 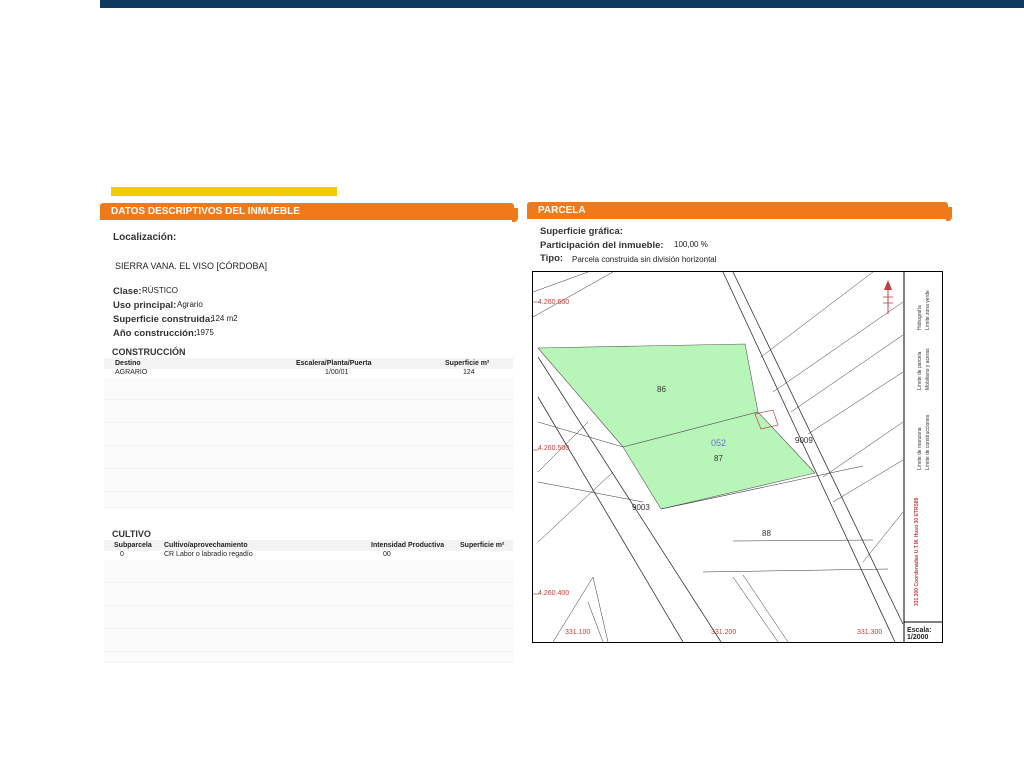 I want to click on legend-limite-construcciones: Límite de construcciones, so click(x=928, y=442).